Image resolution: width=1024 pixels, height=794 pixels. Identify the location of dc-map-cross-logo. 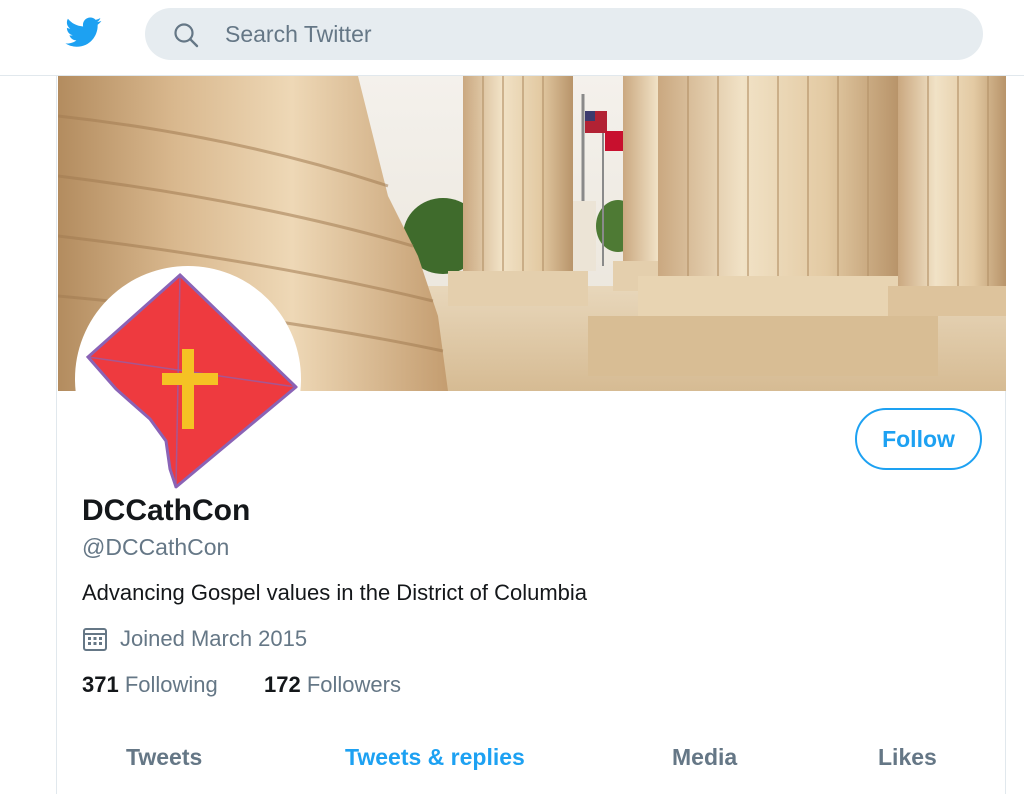
(191, 380).